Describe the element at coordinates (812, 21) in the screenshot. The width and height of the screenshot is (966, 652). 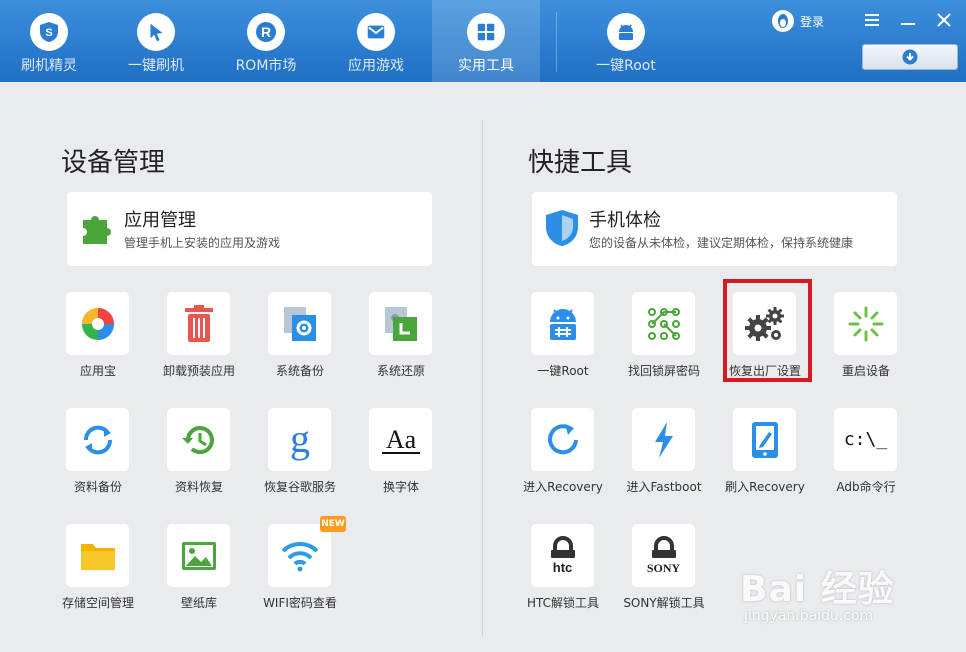
I see `login-label: 登录` at that location.